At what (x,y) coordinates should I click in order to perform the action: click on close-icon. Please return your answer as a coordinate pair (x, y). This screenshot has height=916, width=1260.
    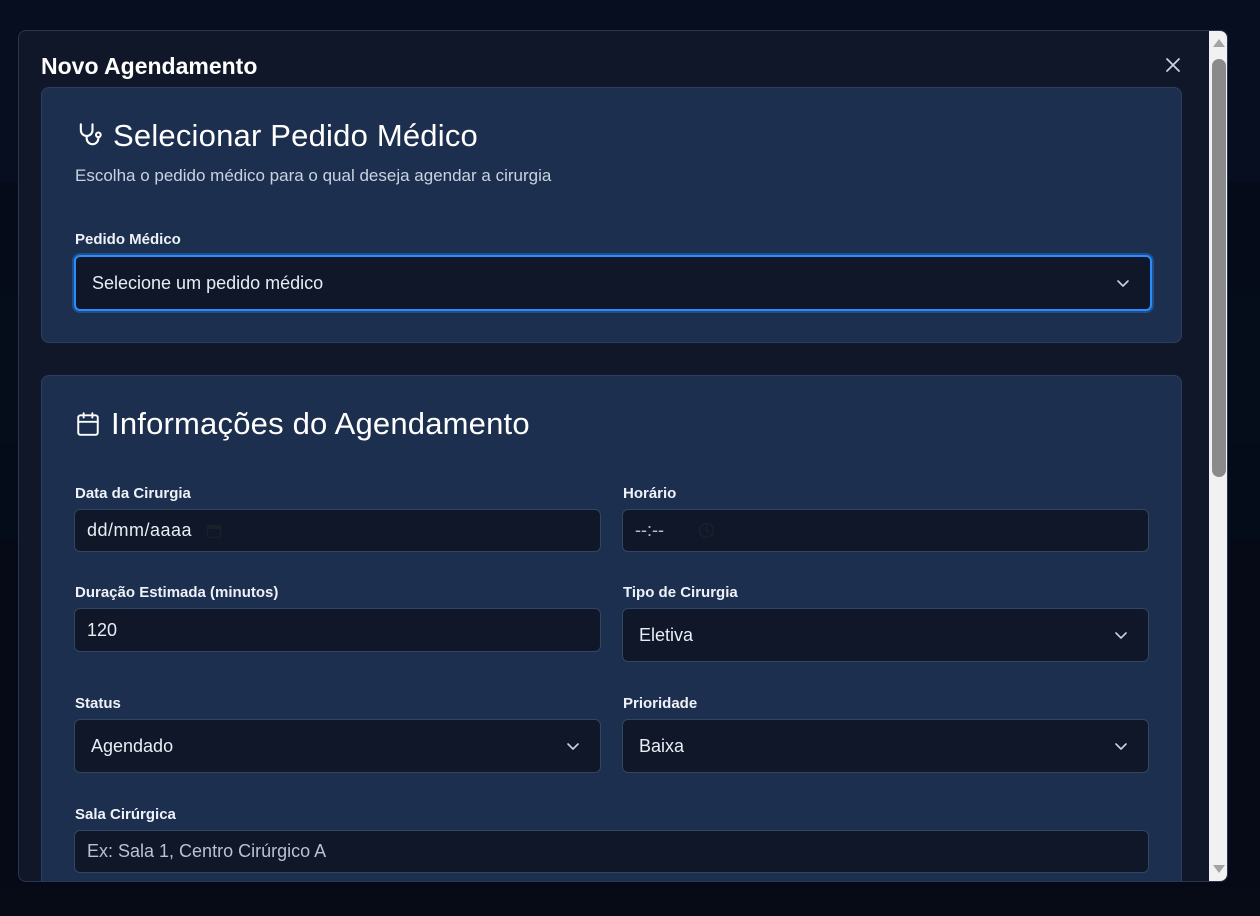
    Looking at the image, I should click on (1173, 65).